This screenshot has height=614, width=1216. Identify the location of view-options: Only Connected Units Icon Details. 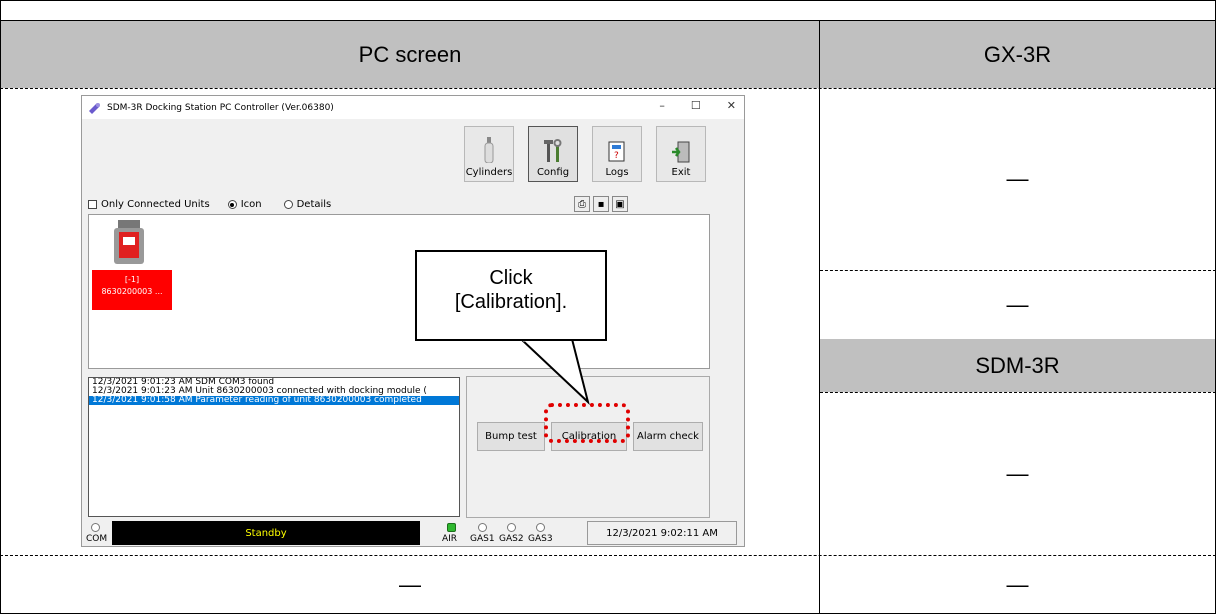
(209, 204).